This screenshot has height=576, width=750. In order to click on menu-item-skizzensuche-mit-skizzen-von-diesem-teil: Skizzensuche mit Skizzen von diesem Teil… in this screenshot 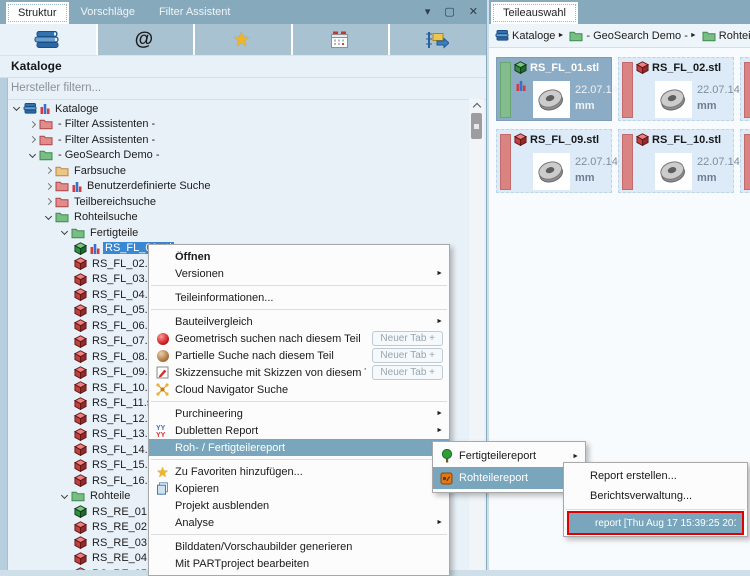, I will do `click(299, 372)`.